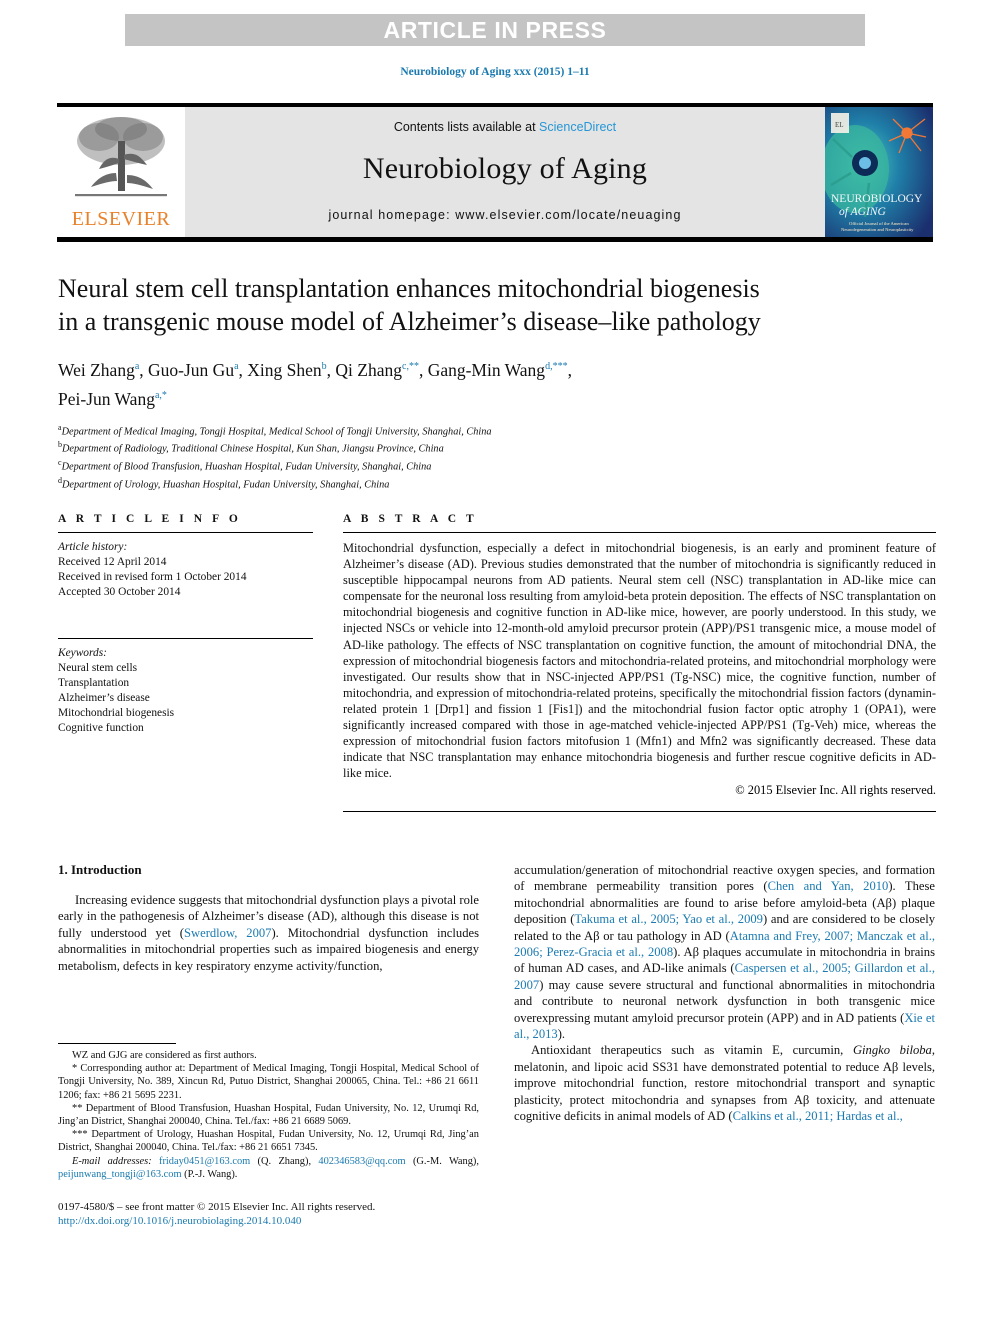 The image size is (990, 1320). What do you see at coordinates (505, 168) in the screenshot?
I see `journal-title: Neurobiology of Aging` at bounding box center [505, 168].